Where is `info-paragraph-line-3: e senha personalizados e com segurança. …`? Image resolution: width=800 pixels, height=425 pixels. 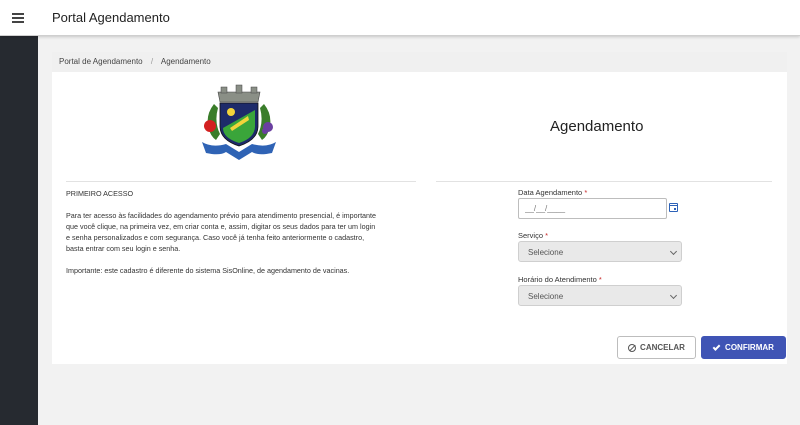 info-paragraph-line-3: e senha personalizados e com segurança. … is located at coordinates (215, 237).